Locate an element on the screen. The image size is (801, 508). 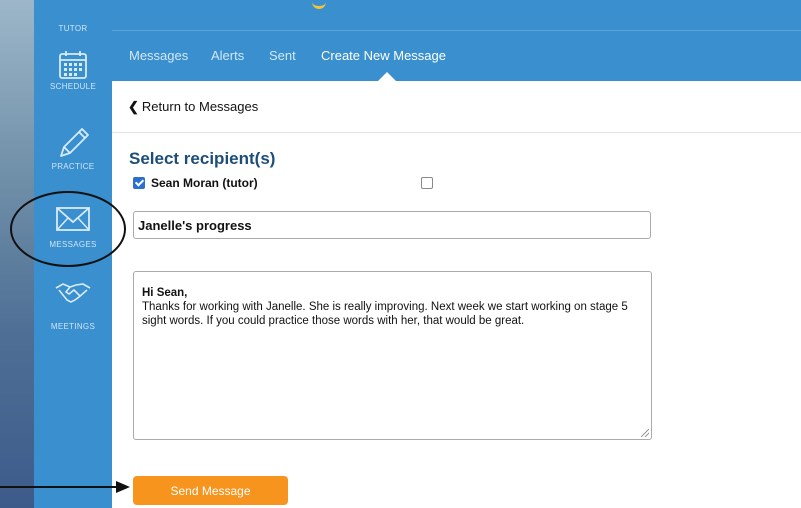
annotation-ellipse is located at coordinates (68, 229).